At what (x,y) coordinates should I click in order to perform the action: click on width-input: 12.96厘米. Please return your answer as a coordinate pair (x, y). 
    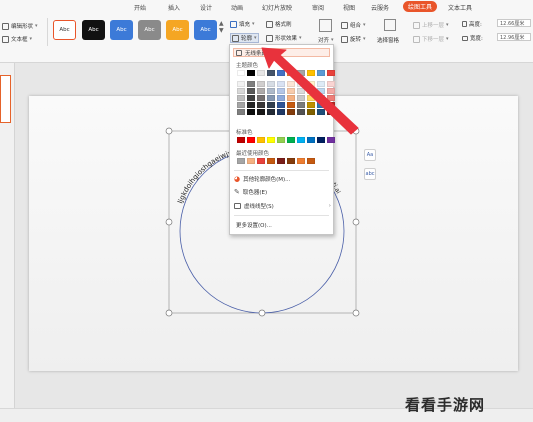
    Looking at the image, I should click on (514, 37).